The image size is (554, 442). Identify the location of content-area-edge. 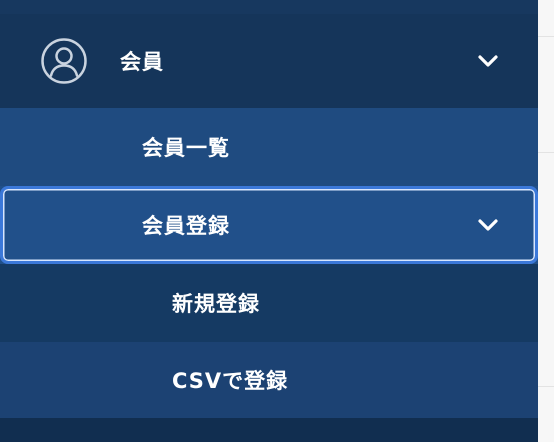
(546, 221).